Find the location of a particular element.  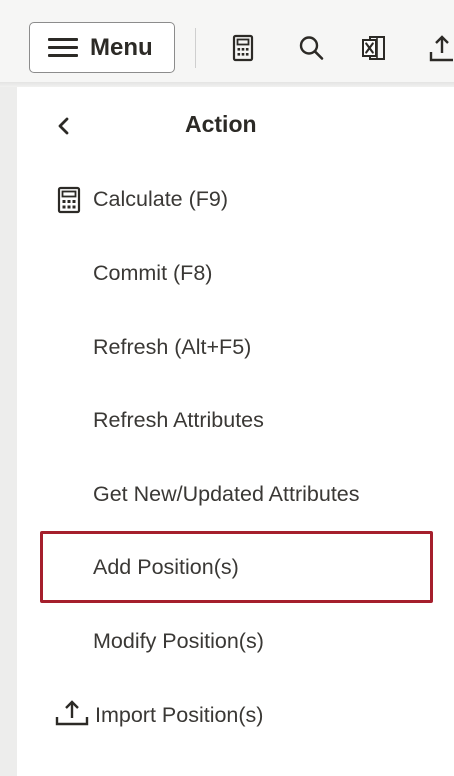

toolbar-divider is located at coordinates (195, 48).